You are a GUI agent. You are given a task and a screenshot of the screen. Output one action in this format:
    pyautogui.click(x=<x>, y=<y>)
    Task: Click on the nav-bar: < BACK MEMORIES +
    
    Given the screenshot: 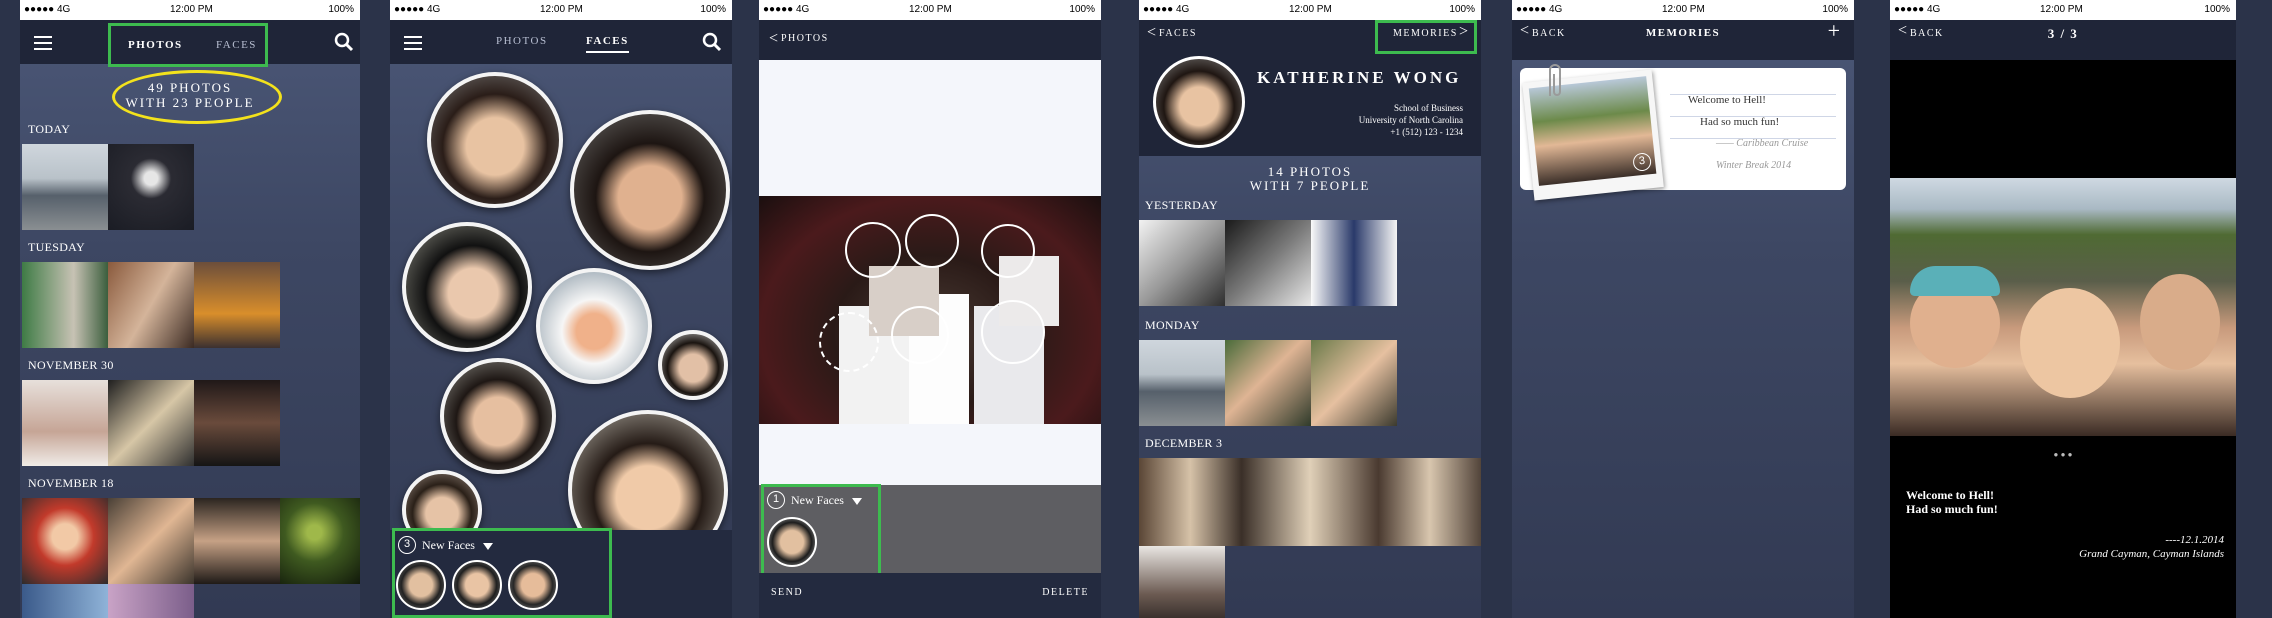 What is the action you would take?
    pyautogui.click(x=1683, y=39)
    